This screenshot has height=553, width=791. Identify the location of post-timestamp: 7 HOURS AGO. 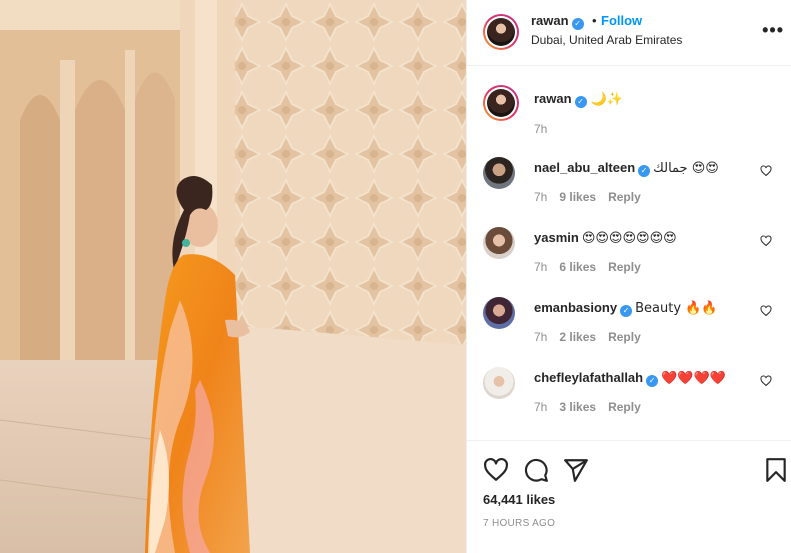
(519, 523).